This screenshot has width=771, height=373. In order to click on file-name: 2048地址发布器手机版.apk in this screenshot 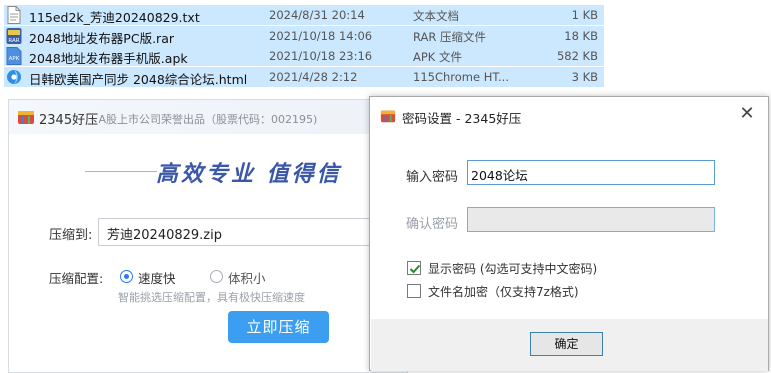, I will do `click(108, 58)`.